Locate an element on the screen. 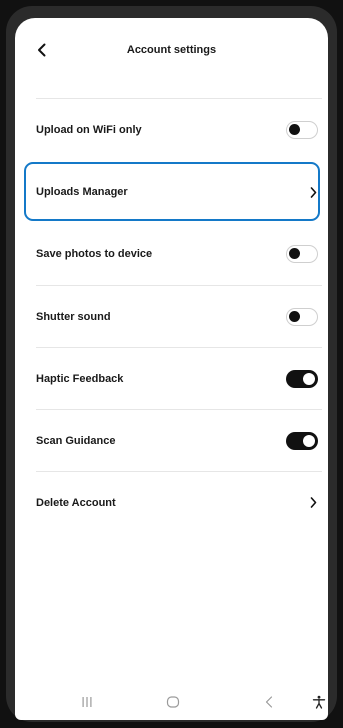 This screenshot has width=343, height=728. header: Account settings is located at coordinates (171, 50).